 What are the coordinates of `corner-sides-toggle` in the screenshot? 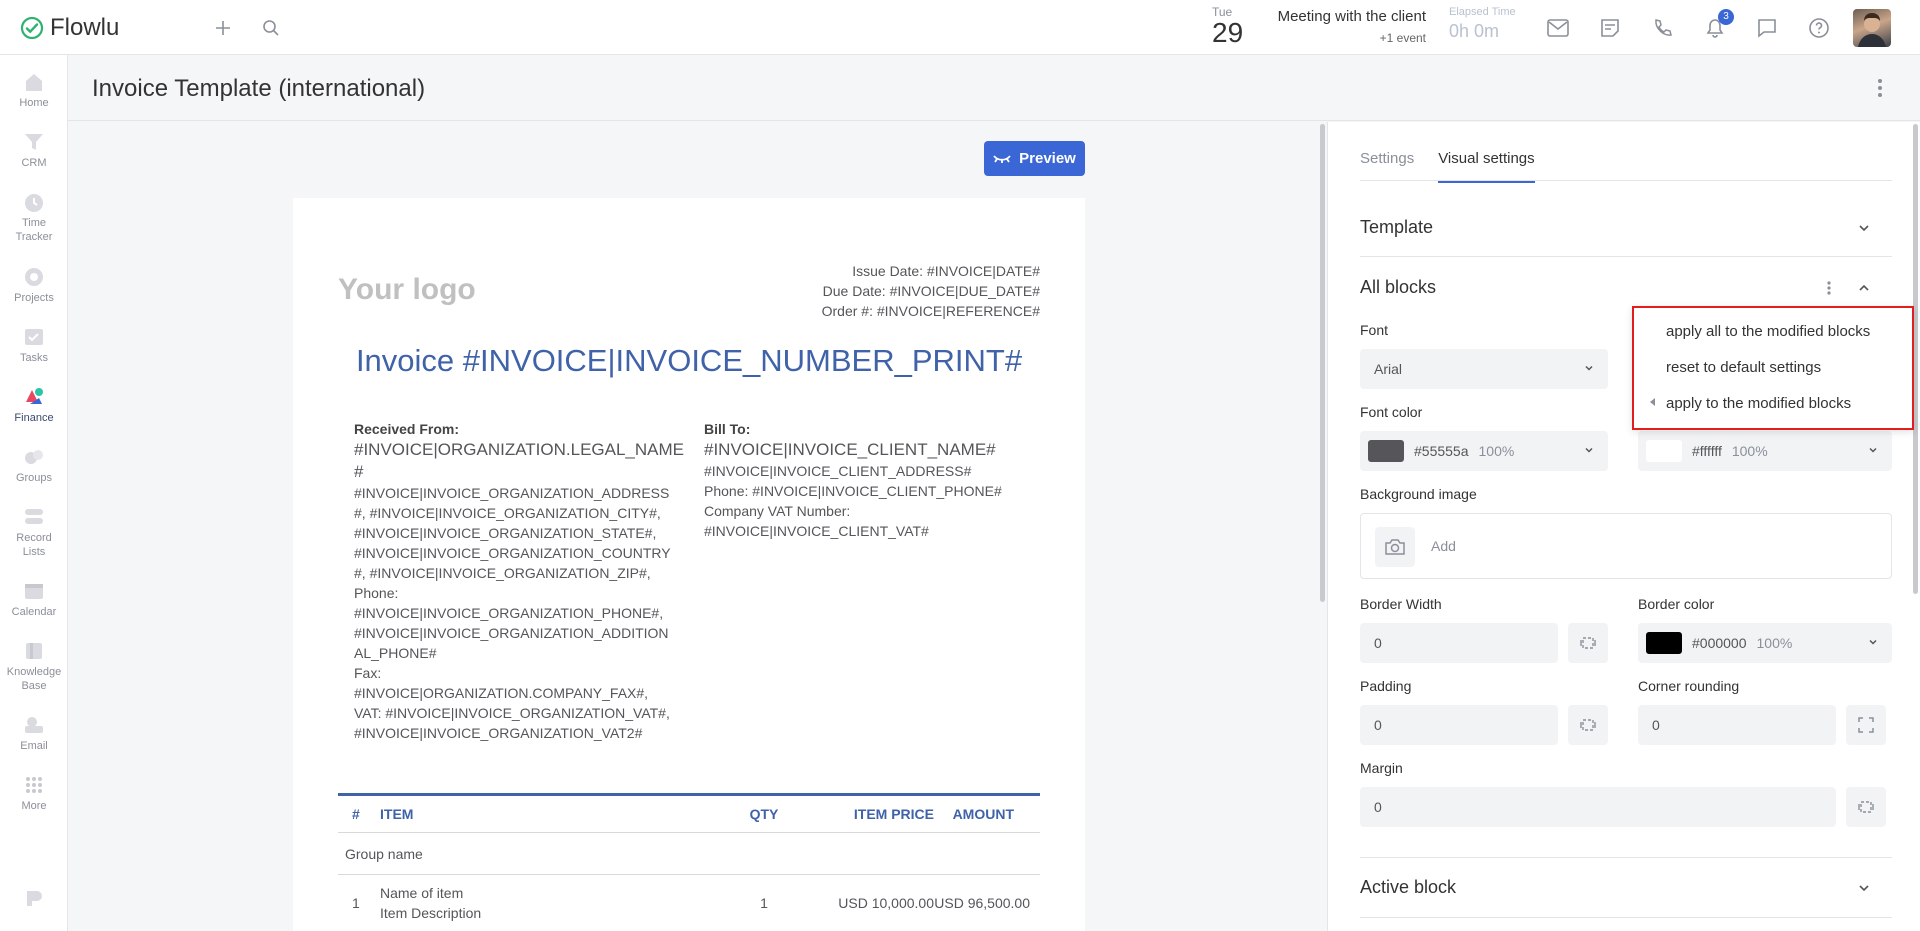 It's located at (1866, 725).